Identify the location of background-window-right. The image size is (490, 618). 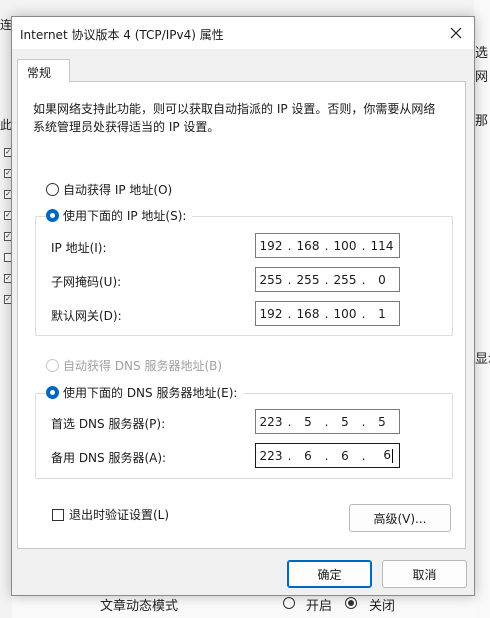
(482, 309).